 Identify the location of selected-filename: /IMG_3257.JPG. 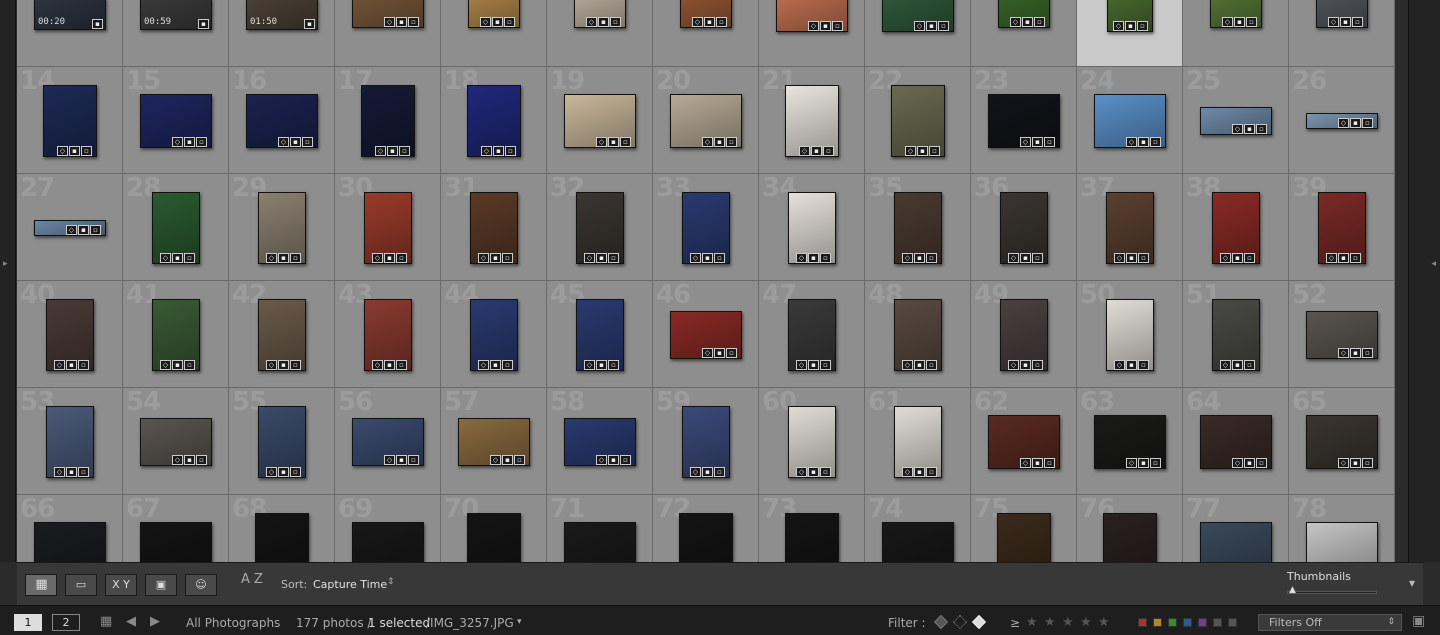
(470, 623).